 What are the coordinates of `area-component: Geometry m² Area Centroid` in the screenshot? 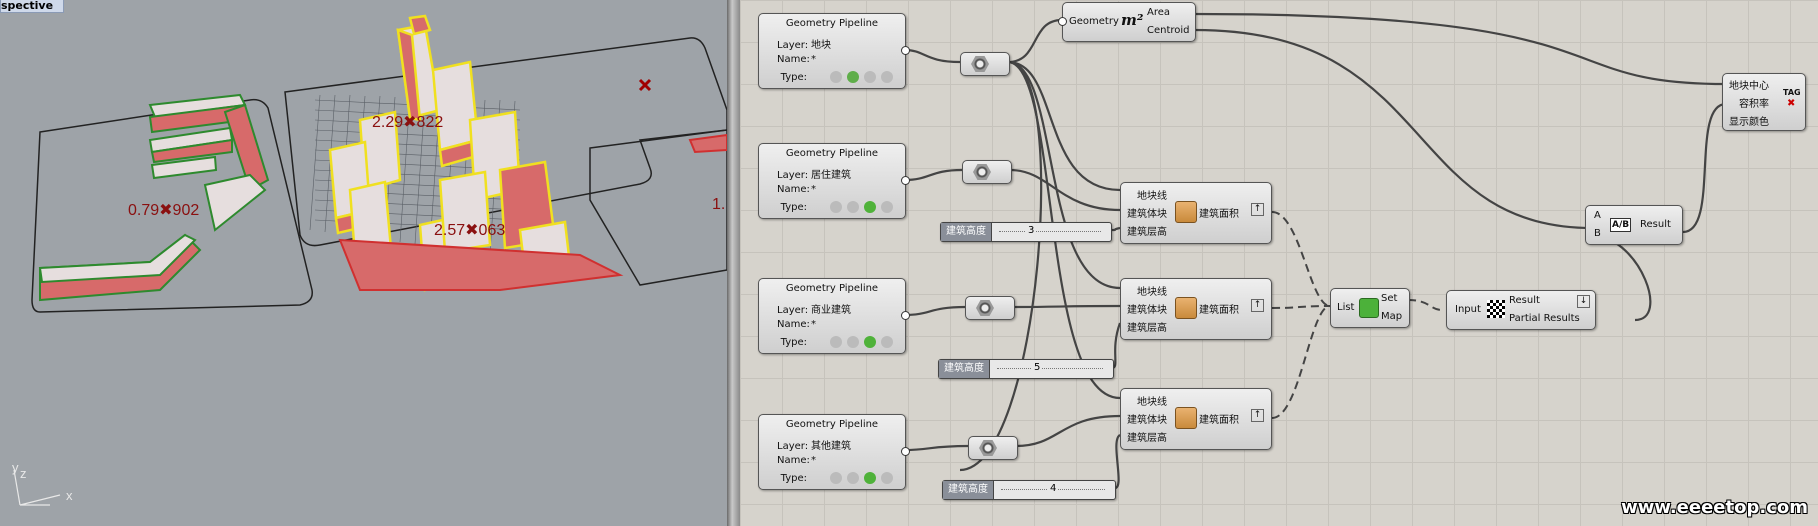 It's located at (1127, 22).